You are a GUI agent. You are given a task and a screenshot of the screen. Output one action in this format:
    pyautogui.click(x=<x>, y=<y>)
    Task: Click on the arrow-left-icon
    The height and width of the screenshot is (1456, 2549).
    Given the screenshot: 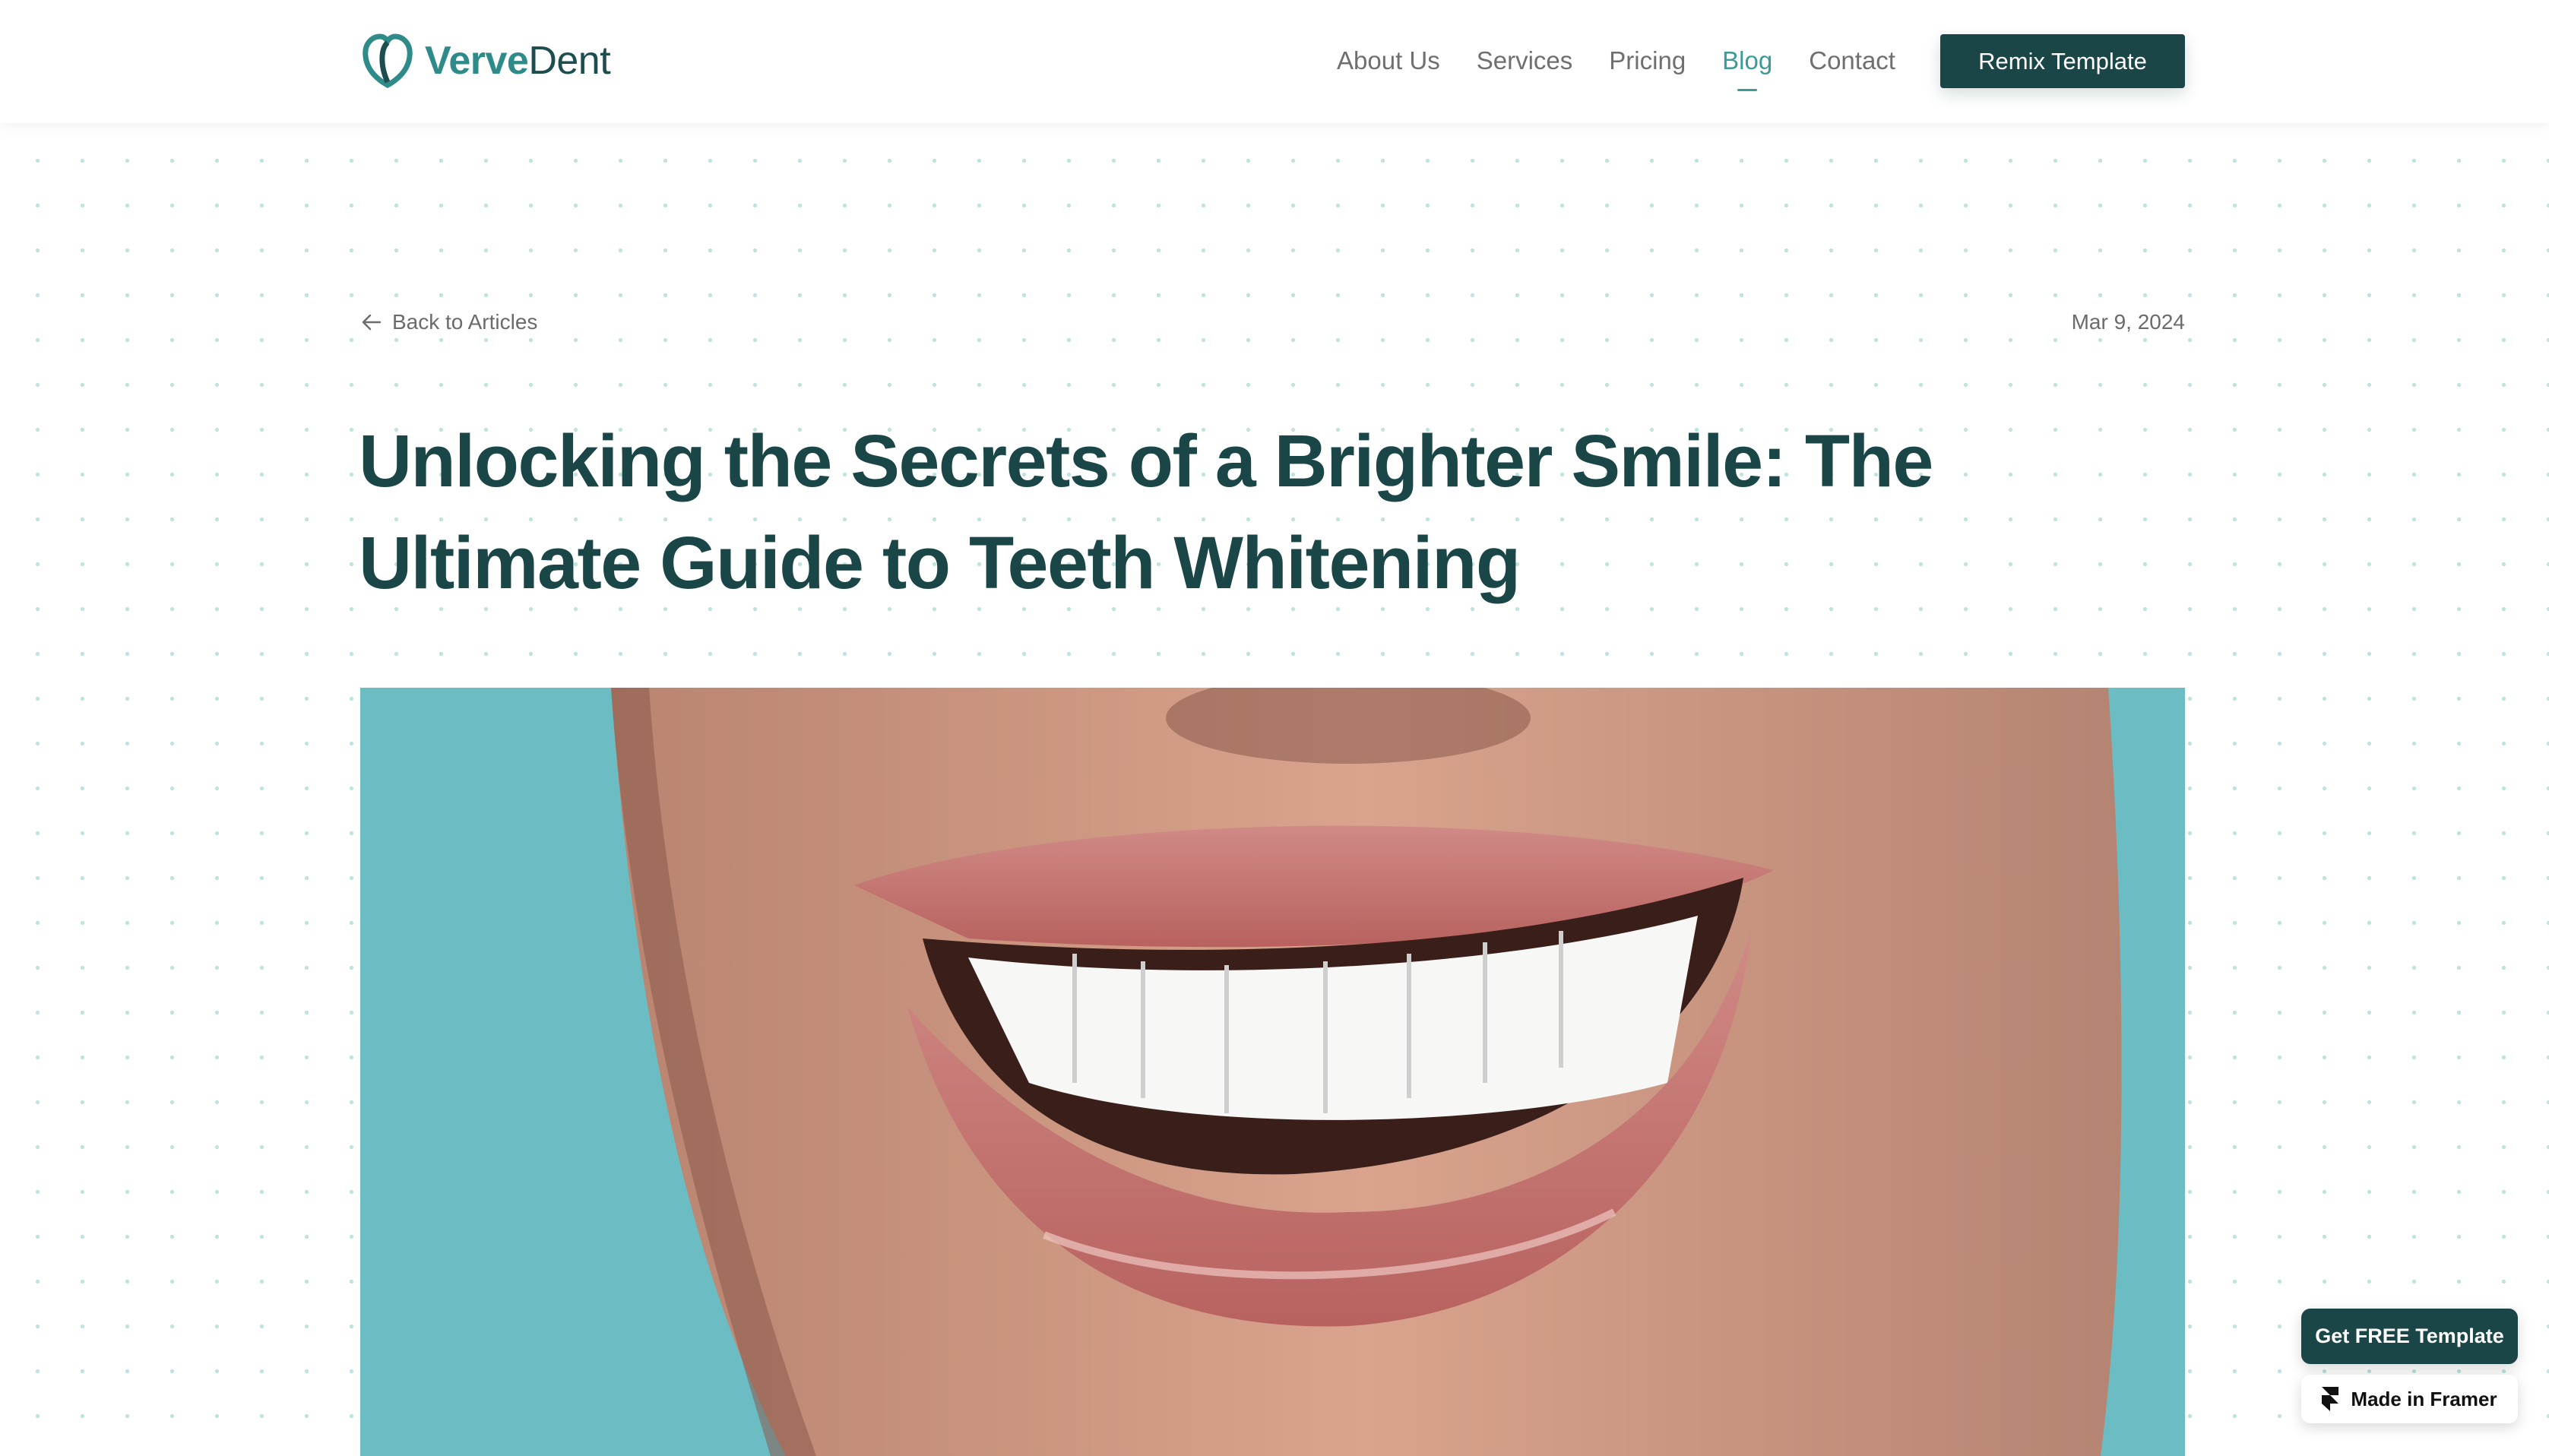 What is the action you would take?
    pyautogui.click(x=372, y=322)
    